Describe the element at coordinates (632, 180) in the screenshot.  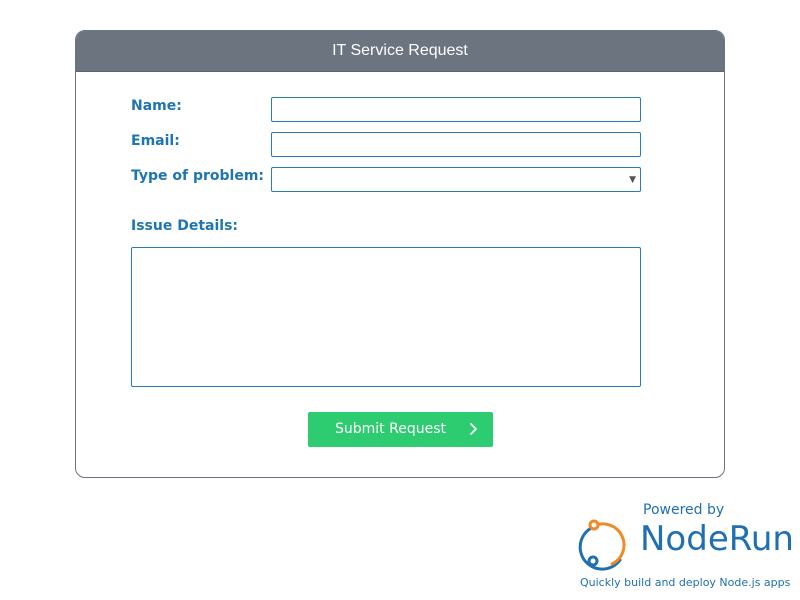
I see `caret-down-icon: ▼` at that location.